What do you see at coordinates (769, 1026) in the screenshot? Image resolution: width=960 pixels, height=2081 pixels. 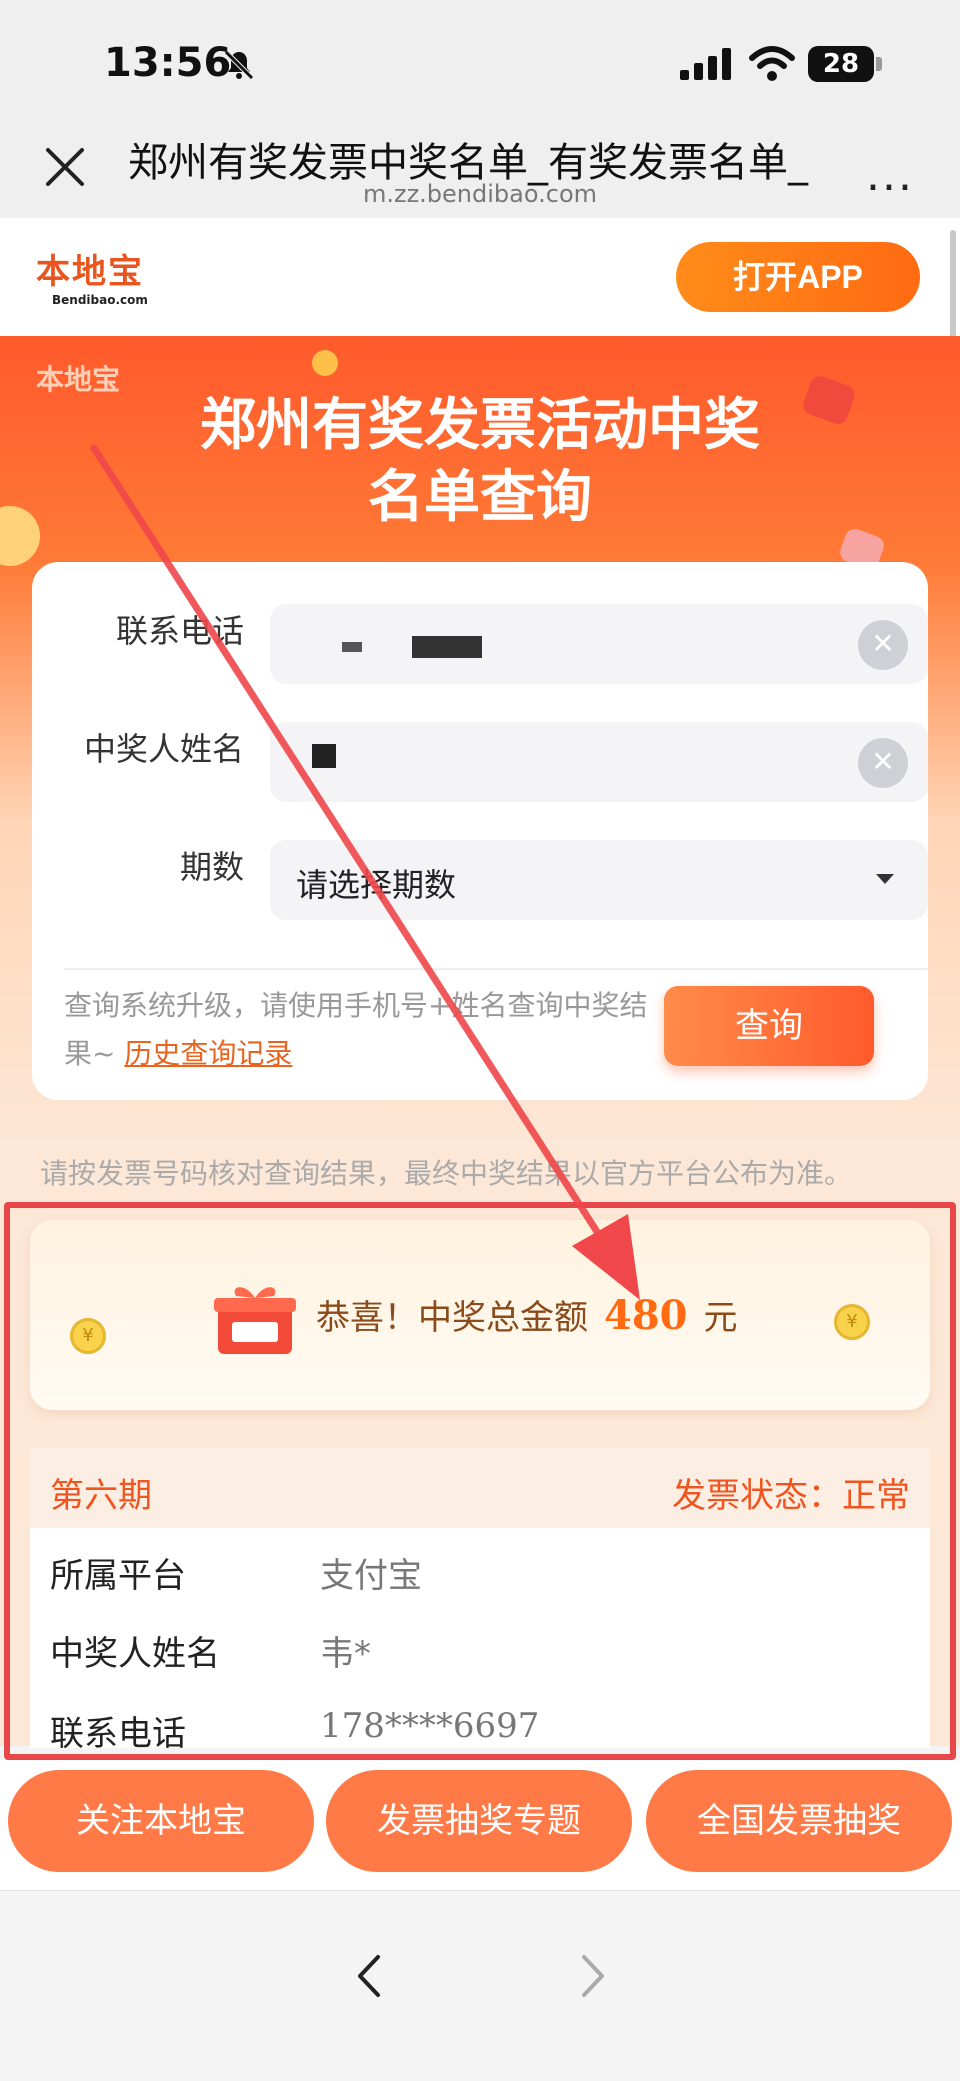 I see `query-button: 查询` at bounding box center [769, 1026].